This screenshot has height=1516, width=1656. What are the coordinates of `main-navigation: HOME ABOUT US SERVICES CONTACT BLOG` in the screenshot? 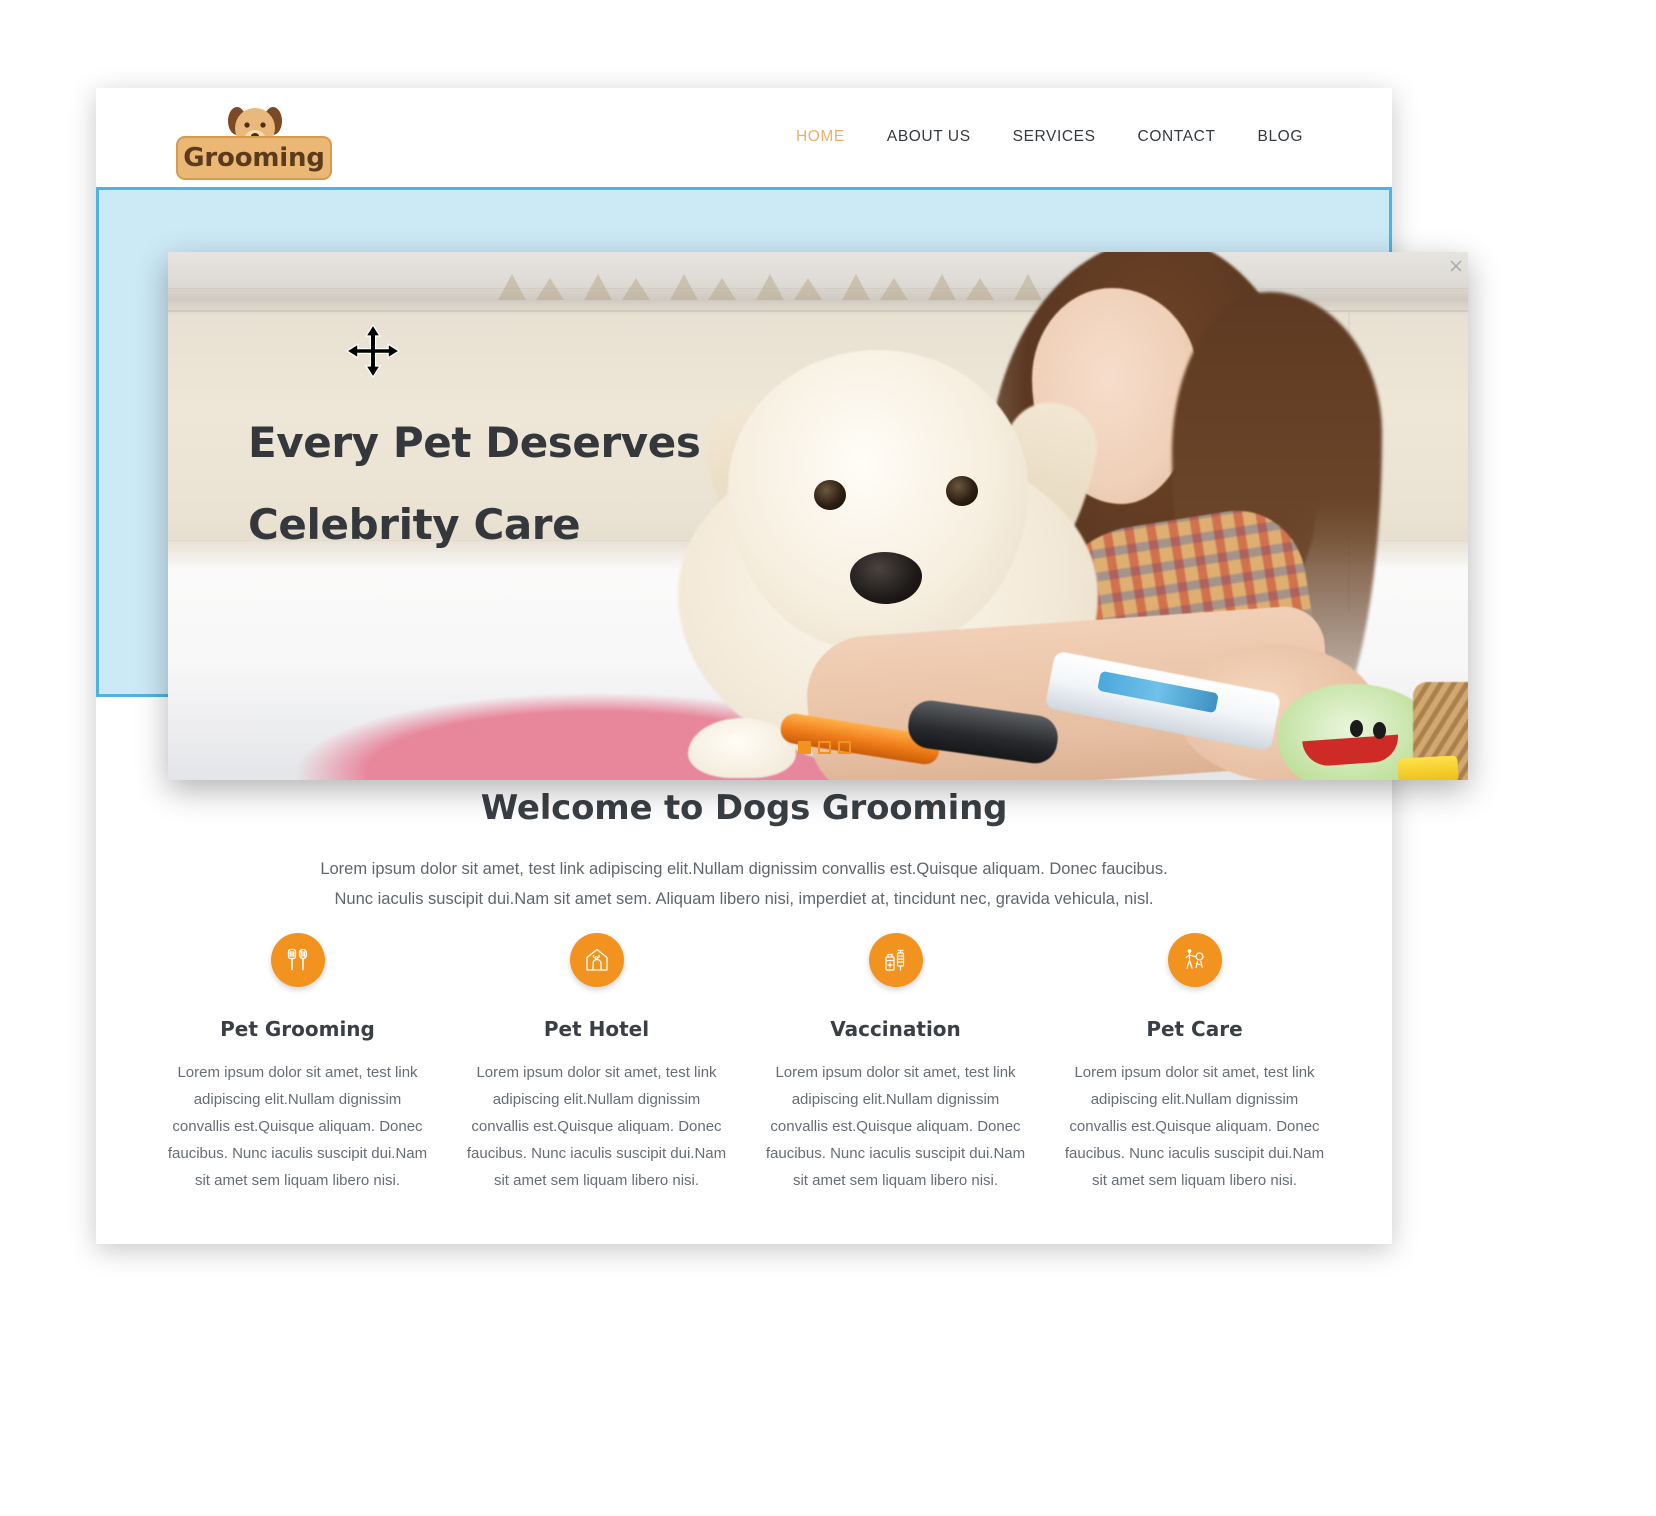 It's located at (1049, 136).